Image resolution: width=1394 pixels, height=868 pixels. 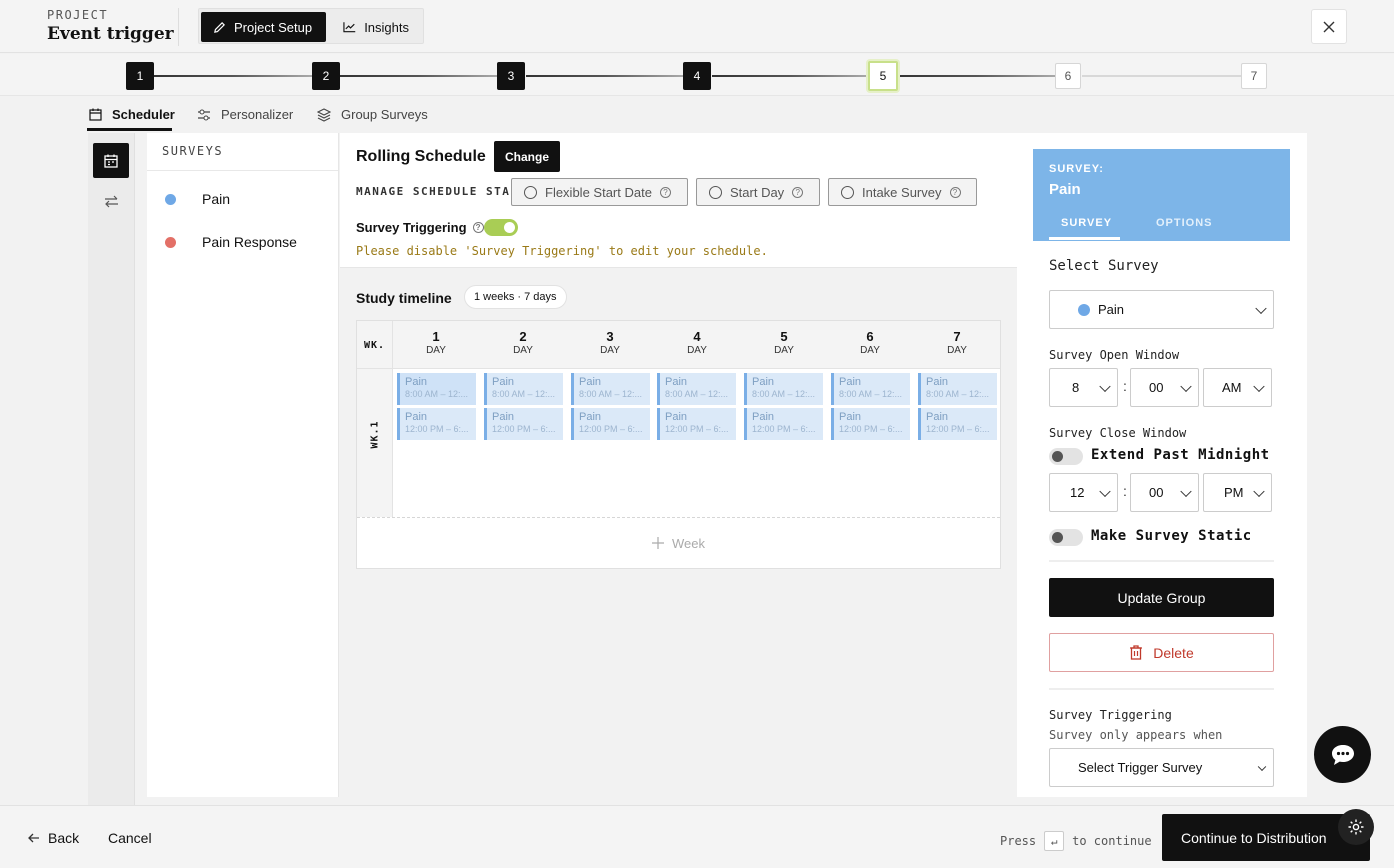 What do you see at coordinates (140, 76) in the screenshot?
I see `step-1: 1` at bounding box center [140, 76].